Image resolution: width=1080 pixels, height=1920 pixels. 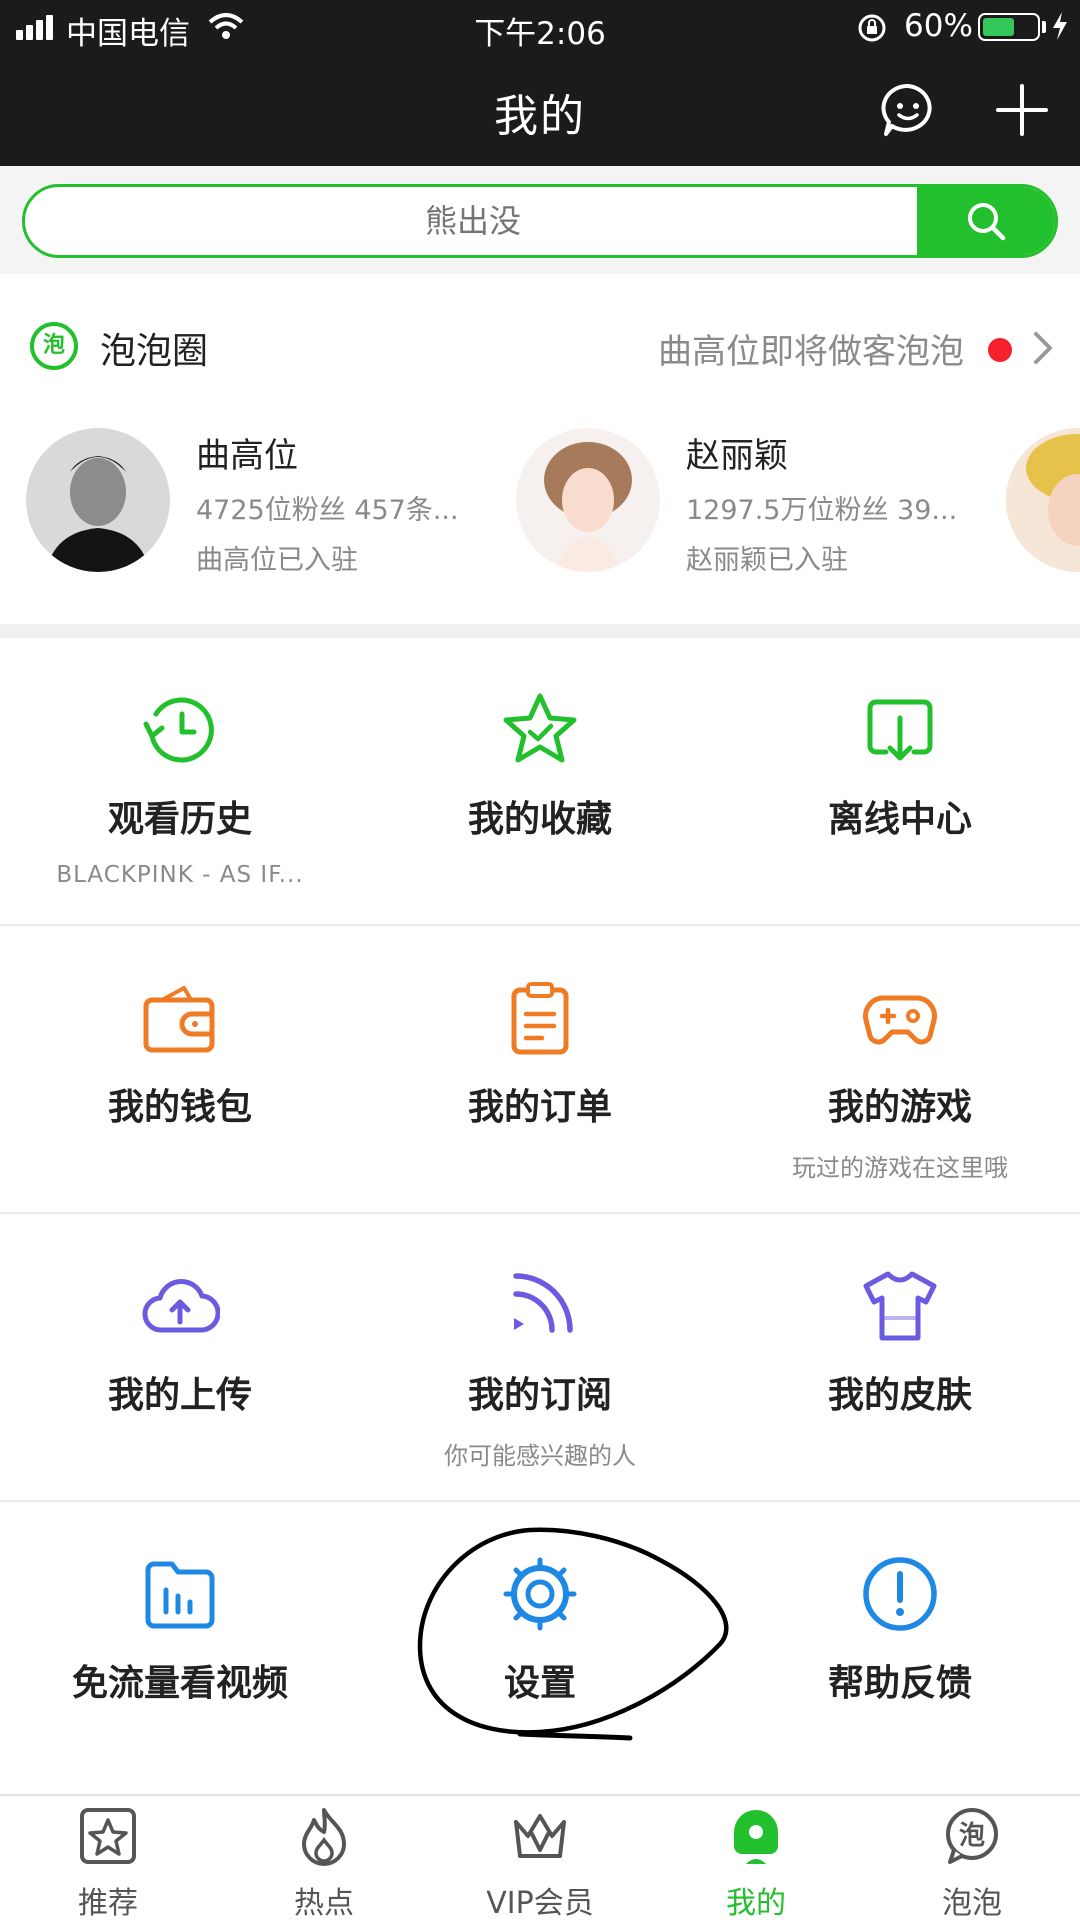 What do you see at coordinates (539, 1107) in the screenshot?
I see `menu-label: 我的订单` at bounding box center [539, 1107].